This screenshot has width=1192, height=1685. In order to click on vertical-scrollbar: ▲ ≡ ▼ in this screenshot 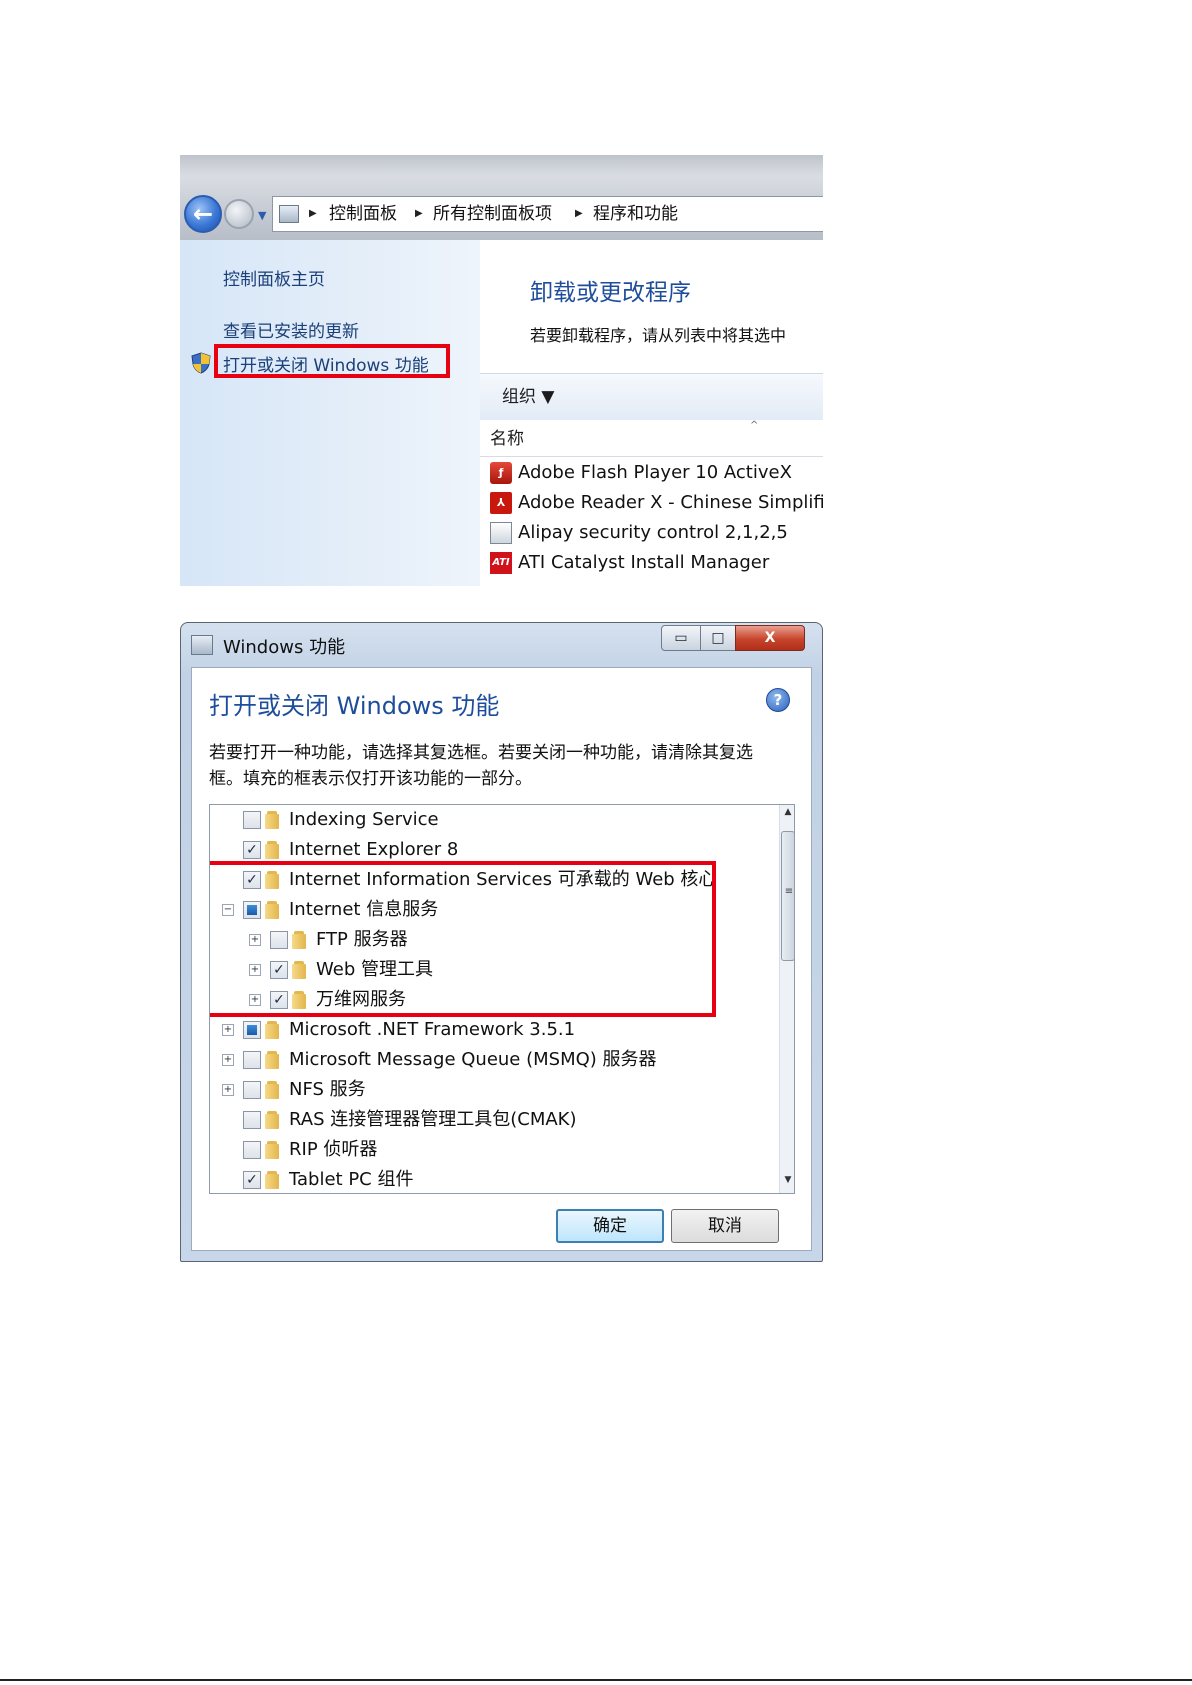, I will do `click(786, 999)`.